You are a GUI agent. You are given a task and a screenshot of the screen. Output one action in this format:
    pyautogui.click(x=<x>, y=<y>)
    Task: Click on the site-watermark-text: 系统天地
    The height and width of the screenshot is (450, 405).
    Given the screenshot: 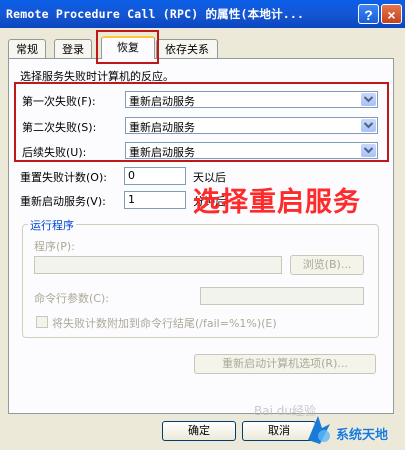 What is the action you would take?
    pyautogui.click(x=362, y=435)
    